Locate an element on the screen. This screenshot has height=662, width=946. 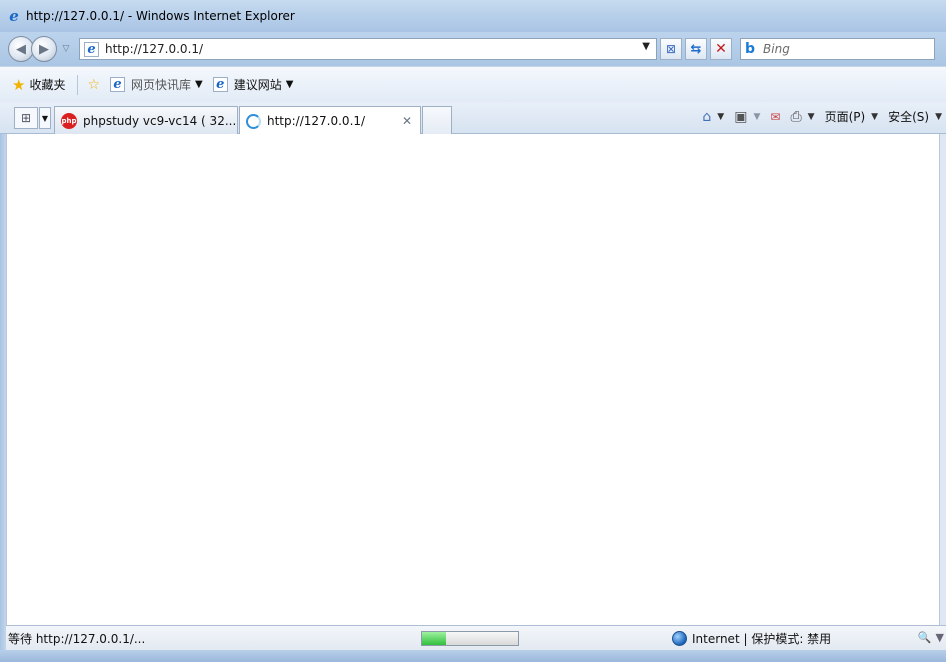
suggested-sites-item: e 建议网站 ▼ is located at coordinates (253, 84).